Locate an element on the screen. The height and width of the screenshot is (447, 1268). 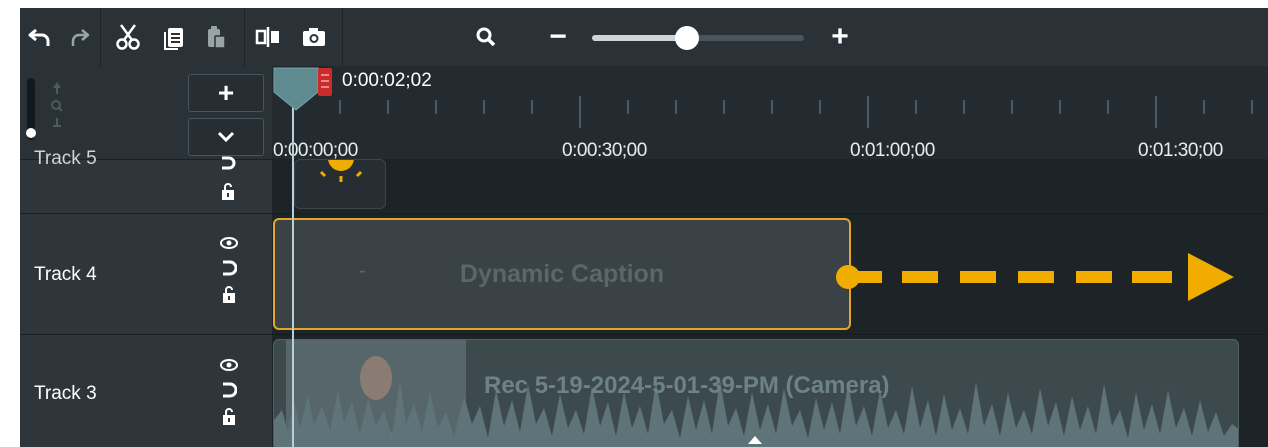
split-icon is located at coordinates (268, 37).